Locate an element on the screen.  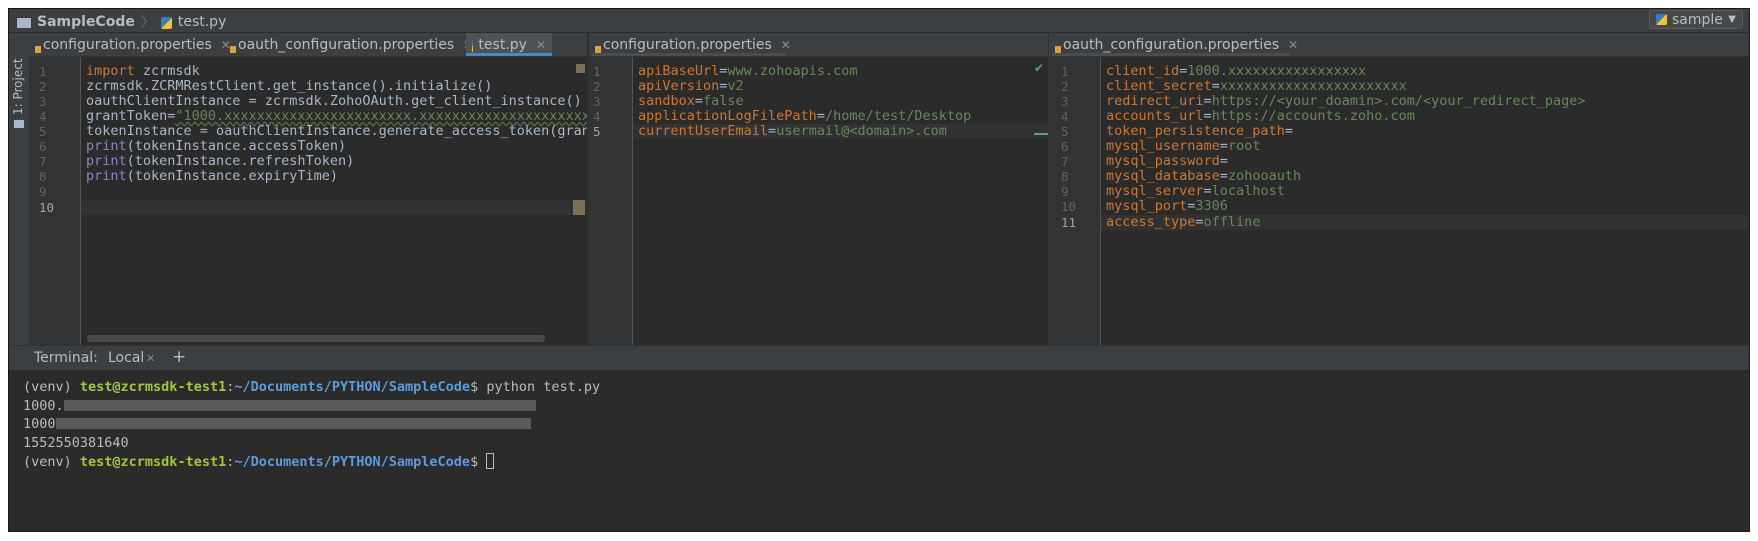
line-number: 7 is located at coordinates (43, 161).